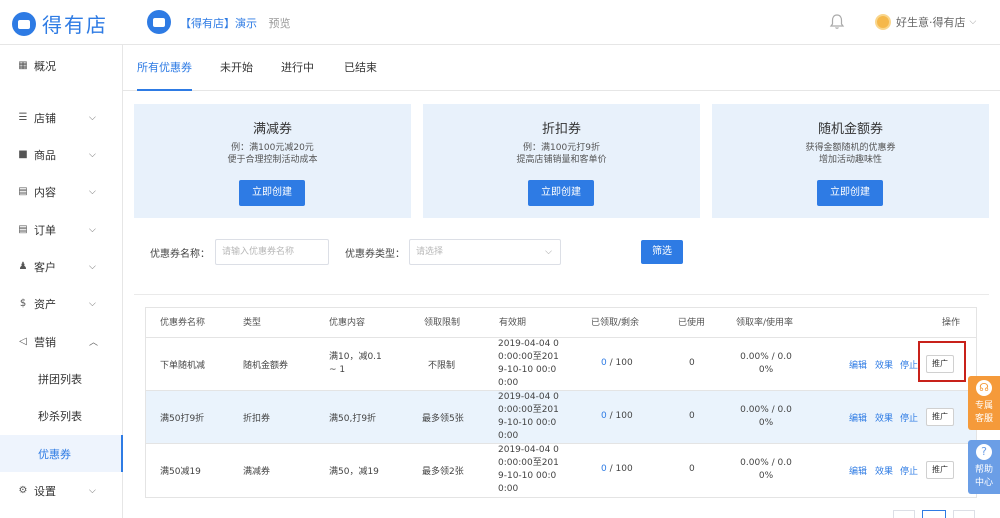 The width and height of the screenshot is (1000, 518). Describe the element at coordinates (561, 294) in the screenshot. I see `section-divider` at that location.